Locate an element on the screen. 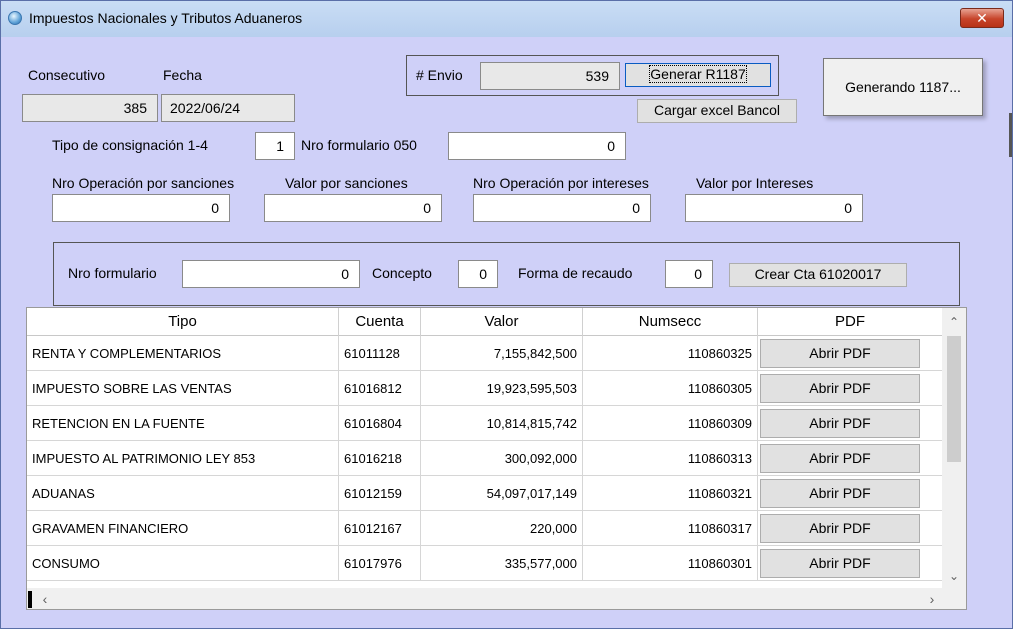 Image resolution: width=1013 pixels, height=629 pixels. column-header-tipo: Tipo is located at coordinates (183, 322).